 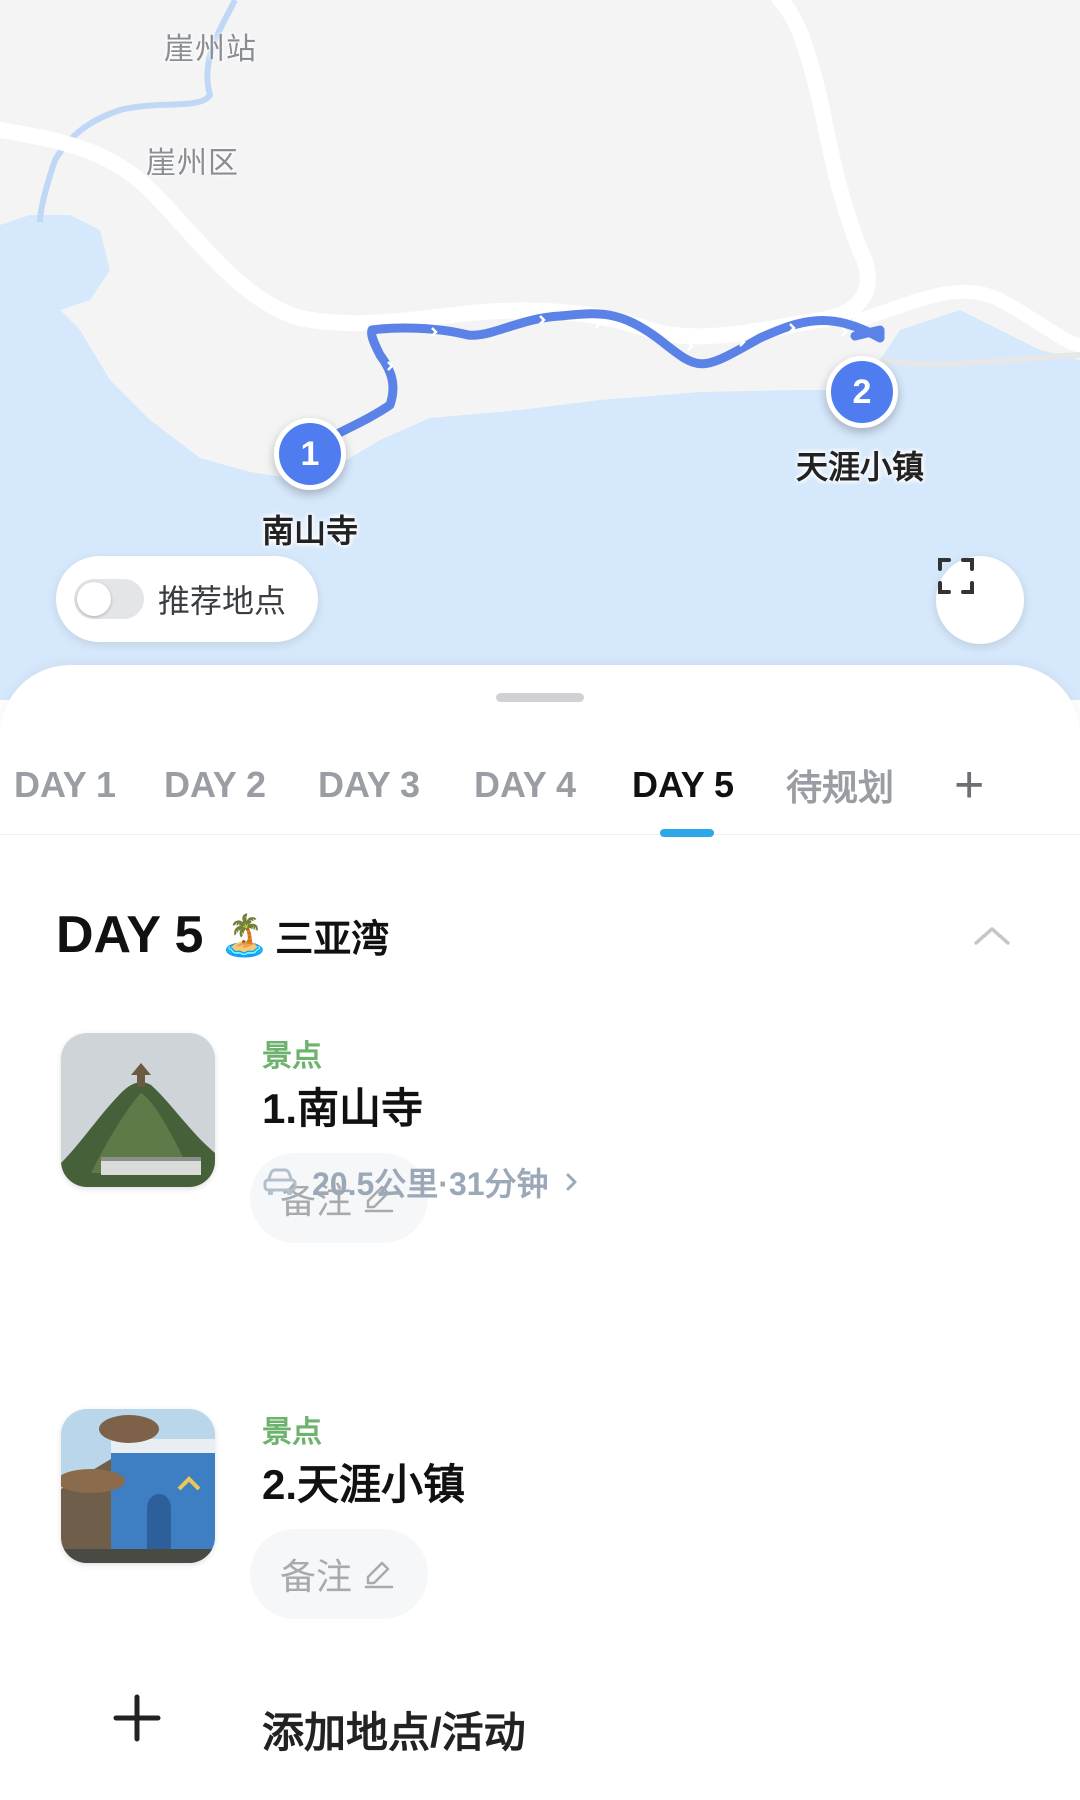 I want to click on fullscreen-button, so click(x=980, y=600).